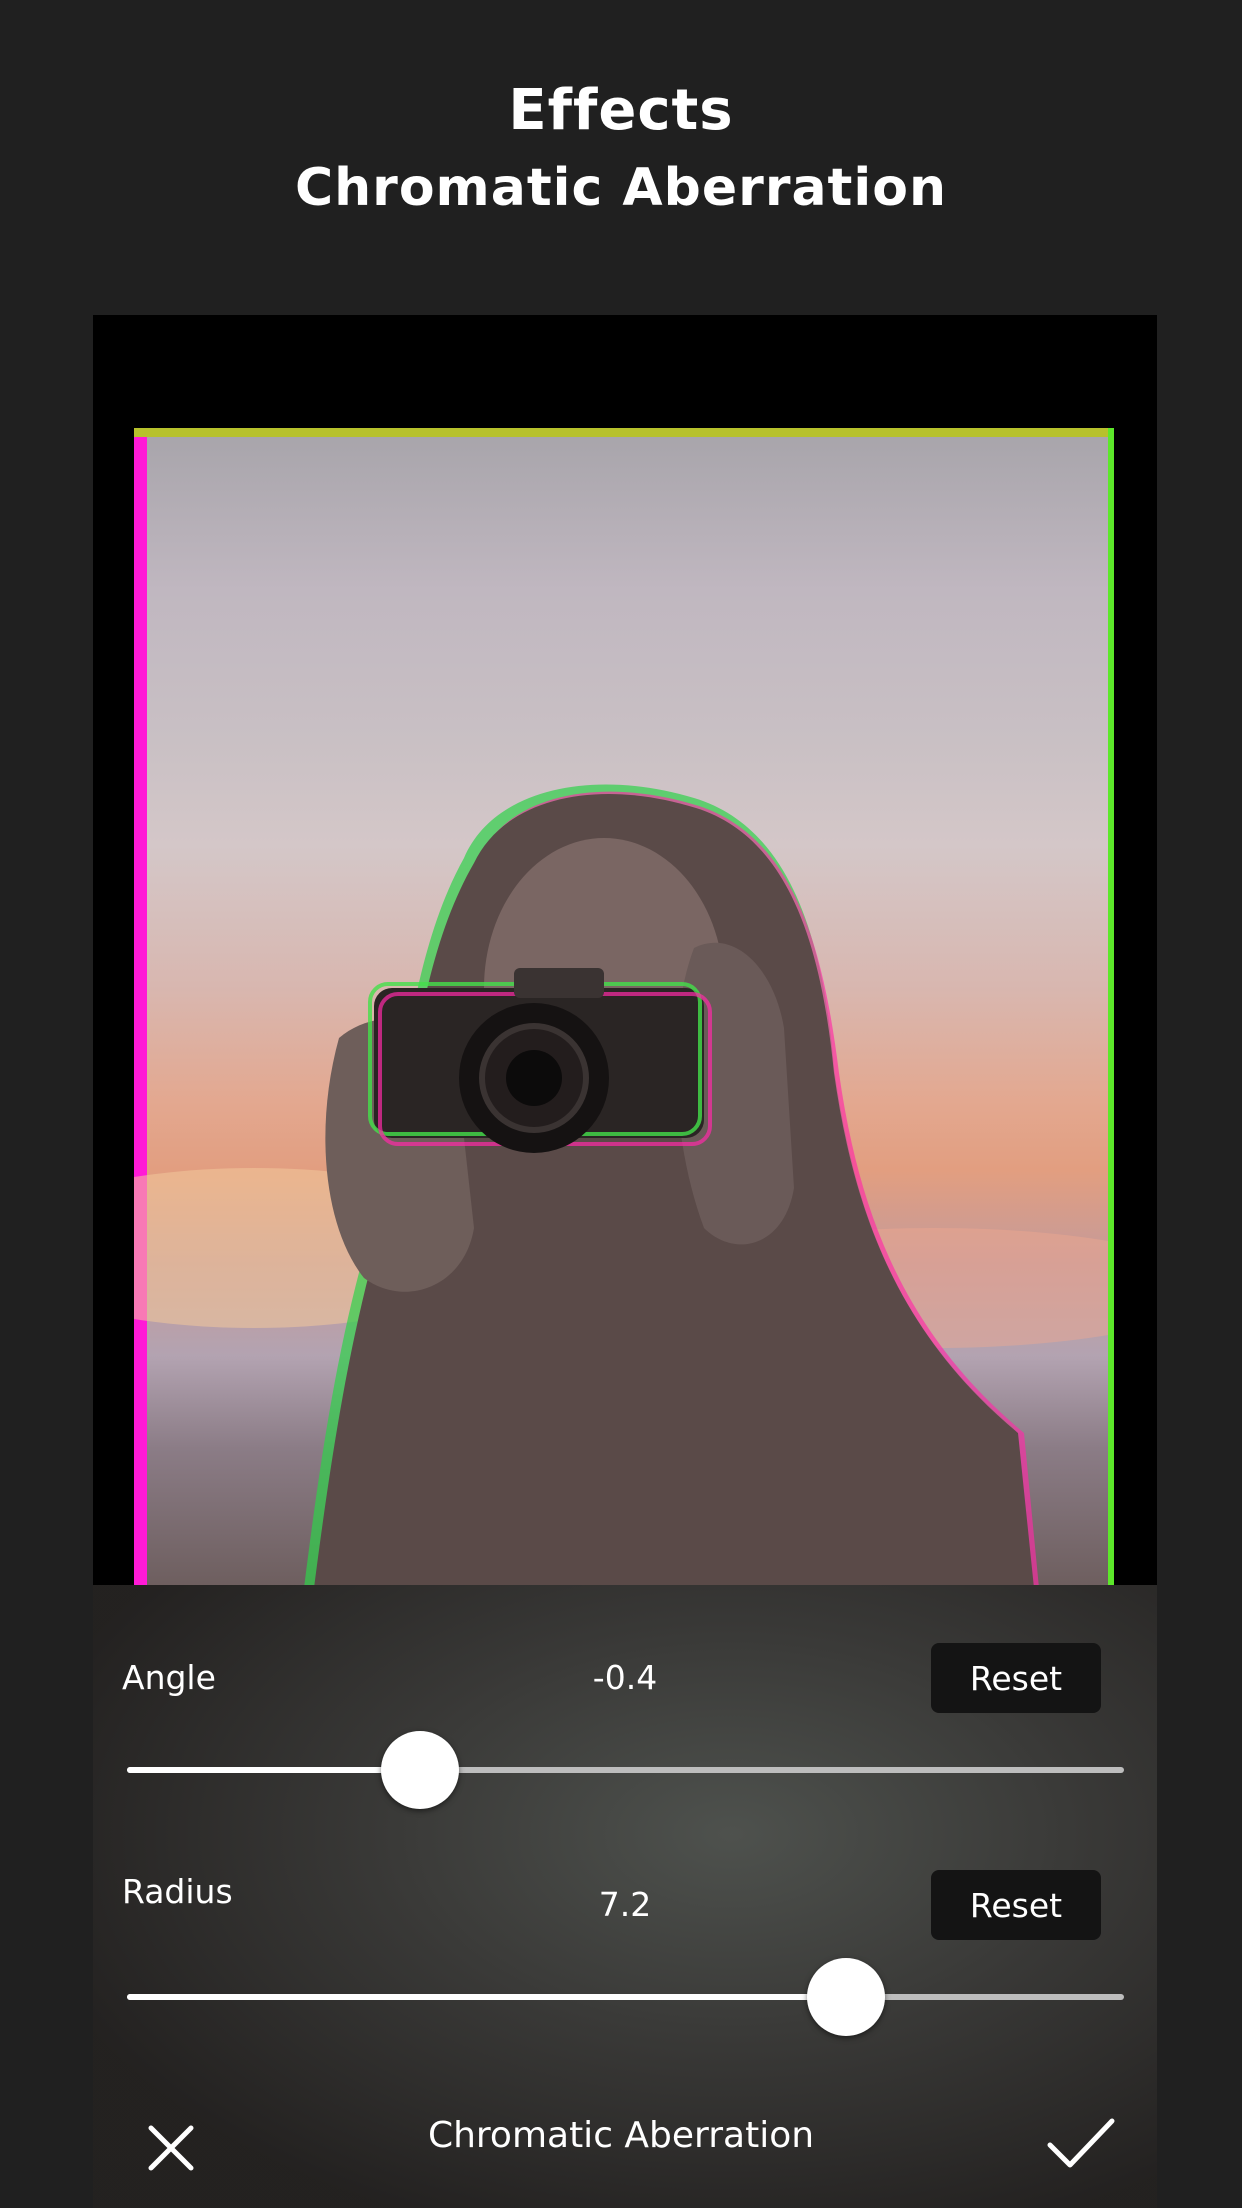  Describe the element at coordinates (1016, 1678) in the screenshot. I see `angle-reset-button: Reset` at that location.